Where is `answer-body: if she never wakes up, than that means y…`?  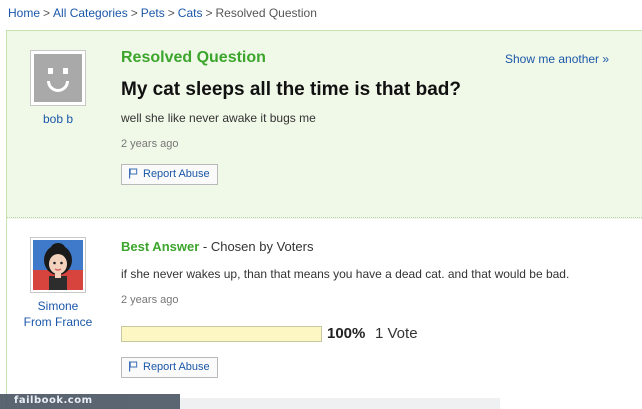
answer-body: if she never wakes up, than that means y… is located at coordinates (345, 274).